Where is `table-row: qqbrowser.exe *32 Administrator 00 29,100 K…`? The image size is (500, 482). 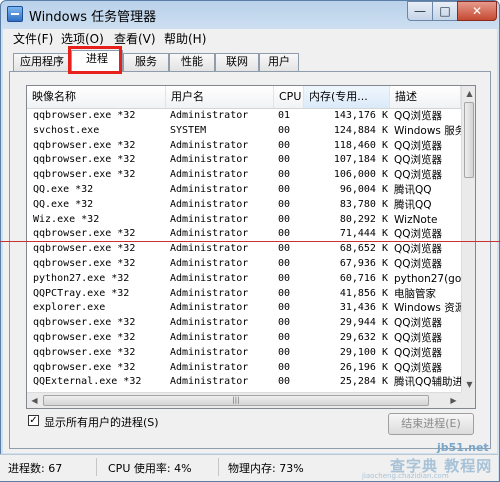
table-row: qqbrowser.exe *32 Administrator 00 29,100 K… is located at coordinates (244, 353).